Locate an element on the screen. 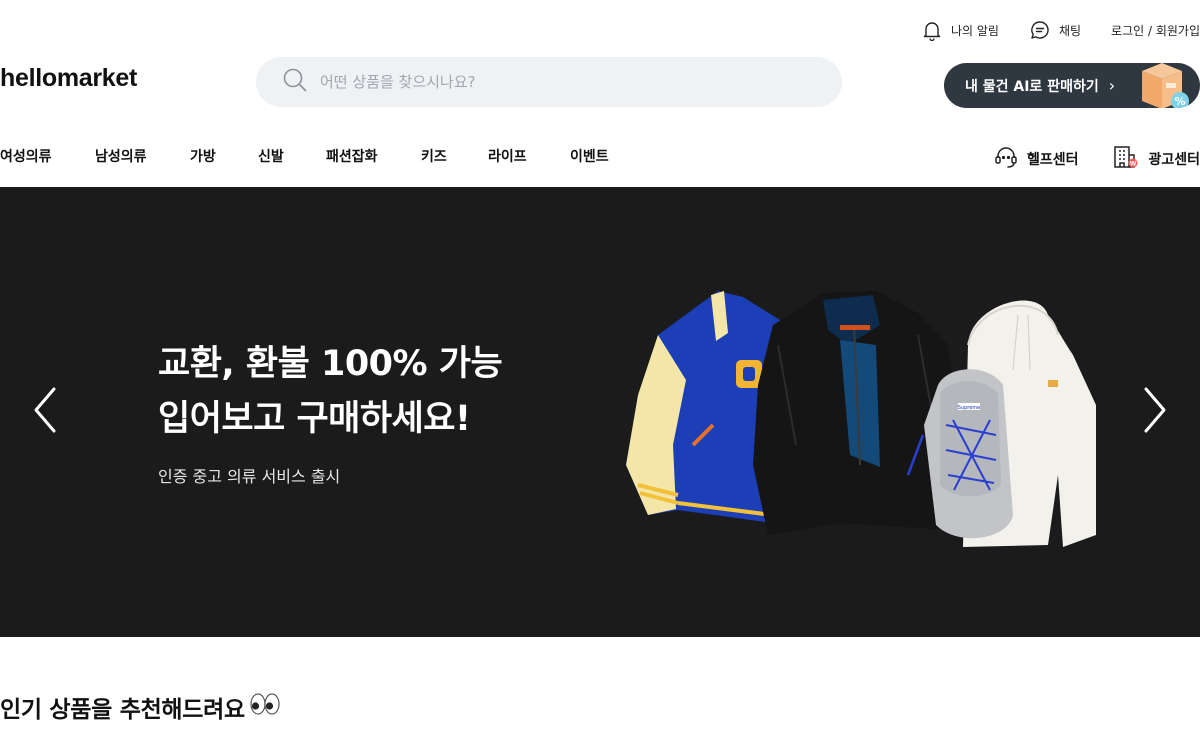  login-signup-label: 로그인 / 회원가입 is located at coordinates (1155, 30).